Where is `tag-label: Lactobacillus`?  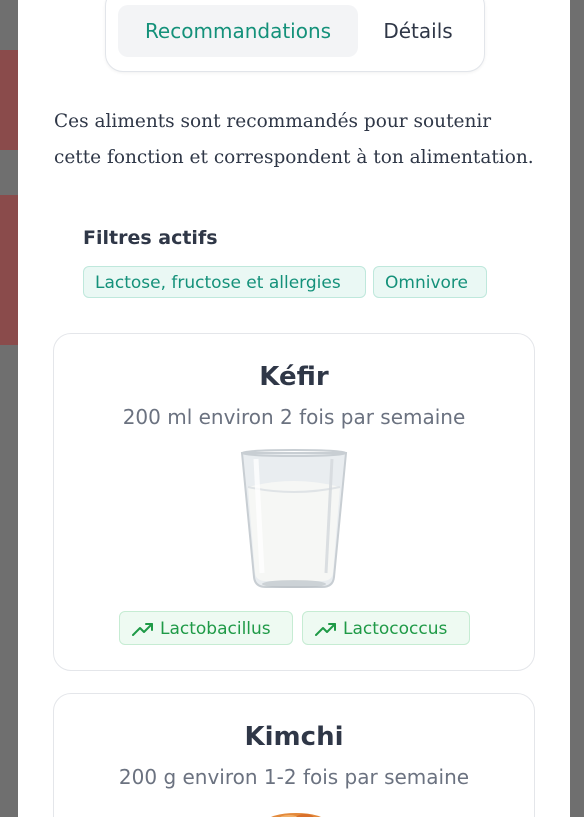
tag-label: Lactobacillus is located at coordinates (215, 629).